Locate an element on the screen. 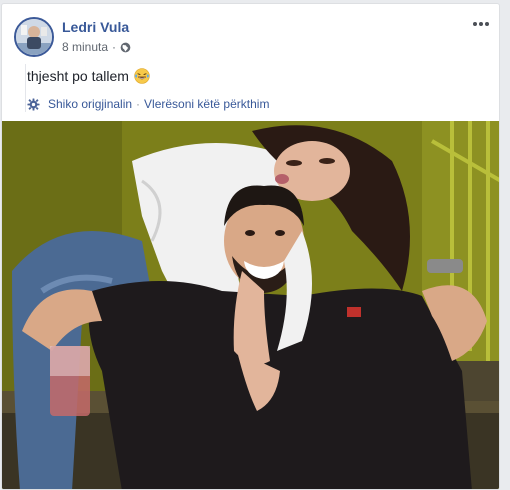  gear-icon is located at coordinates (33, 104).